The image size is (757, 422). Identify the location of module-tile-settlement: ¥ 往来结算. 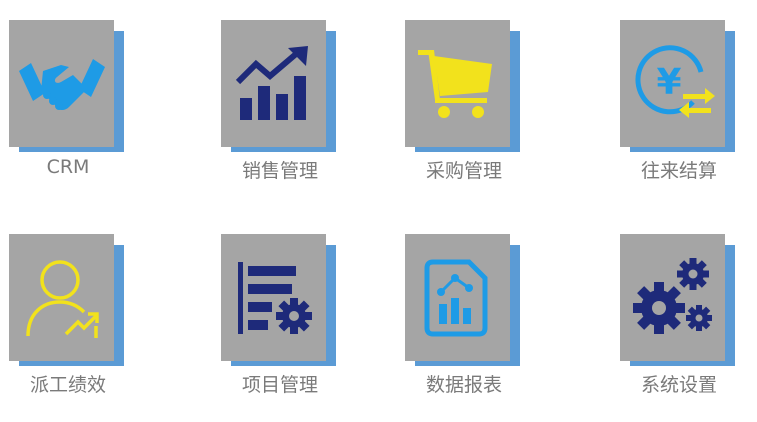
(679, 110).